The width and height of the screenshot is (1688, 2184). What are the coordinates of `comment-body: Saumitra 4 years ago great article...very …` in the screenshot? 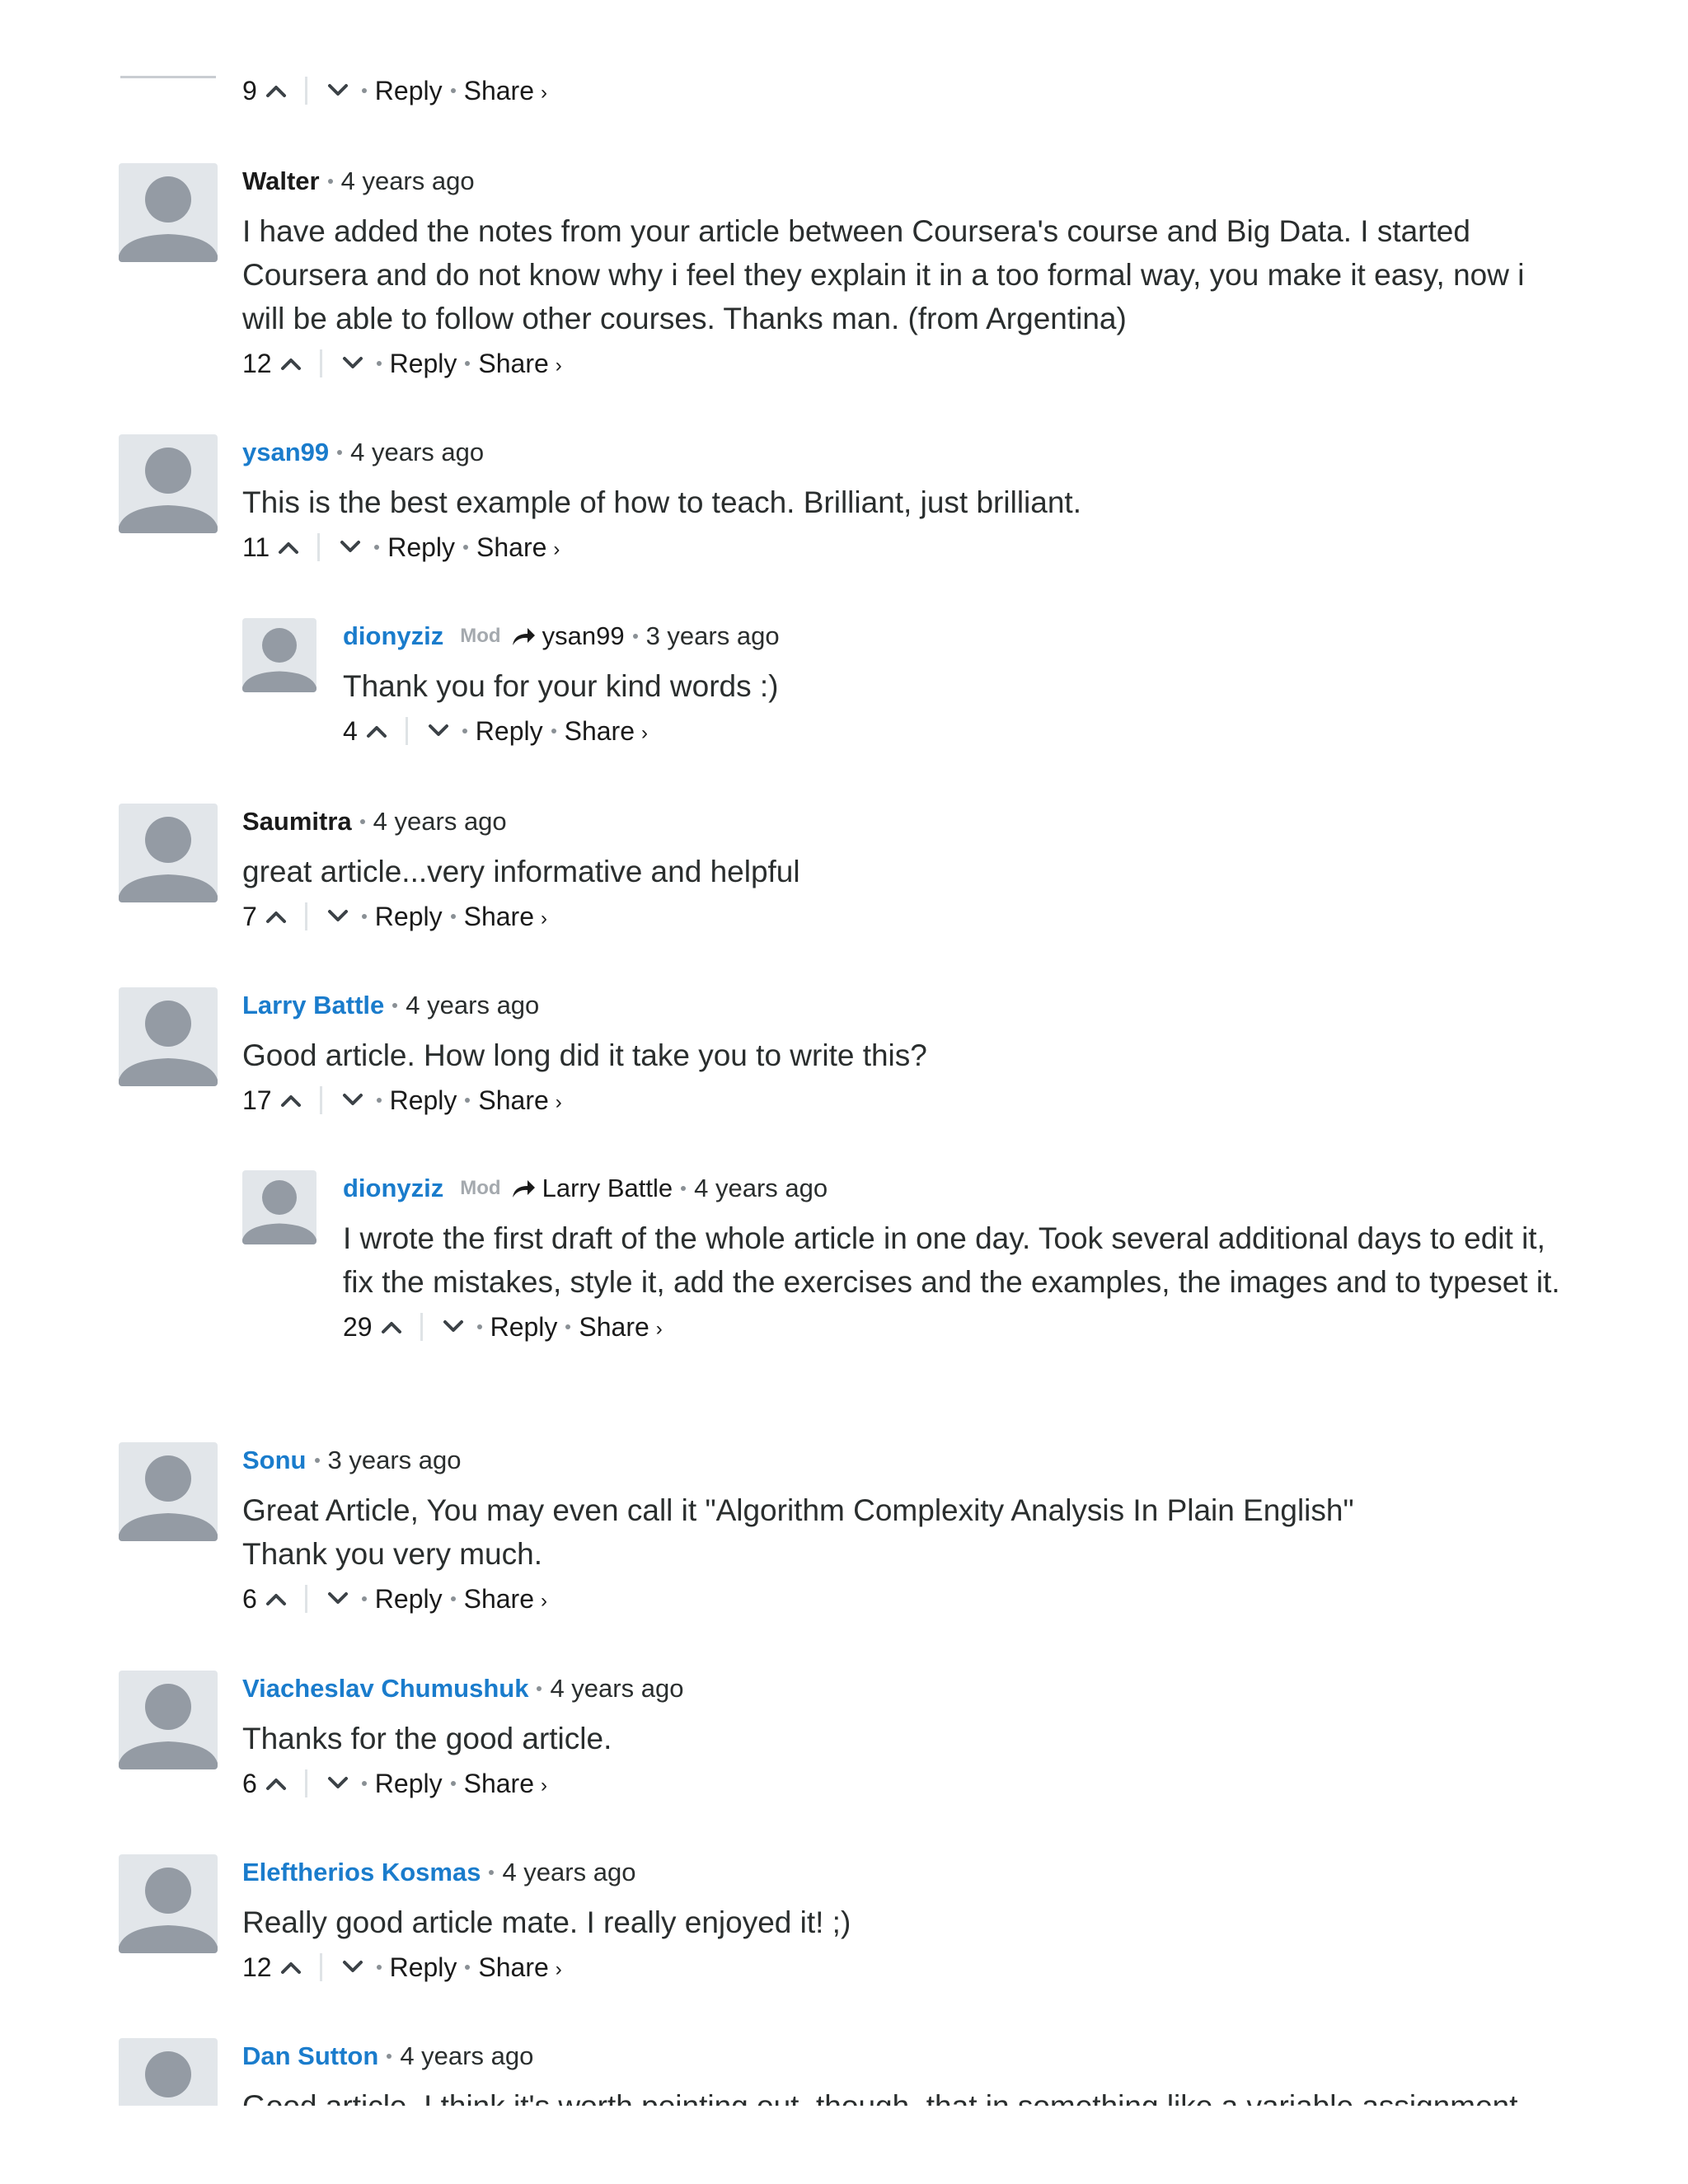 It's located at (904, 872).